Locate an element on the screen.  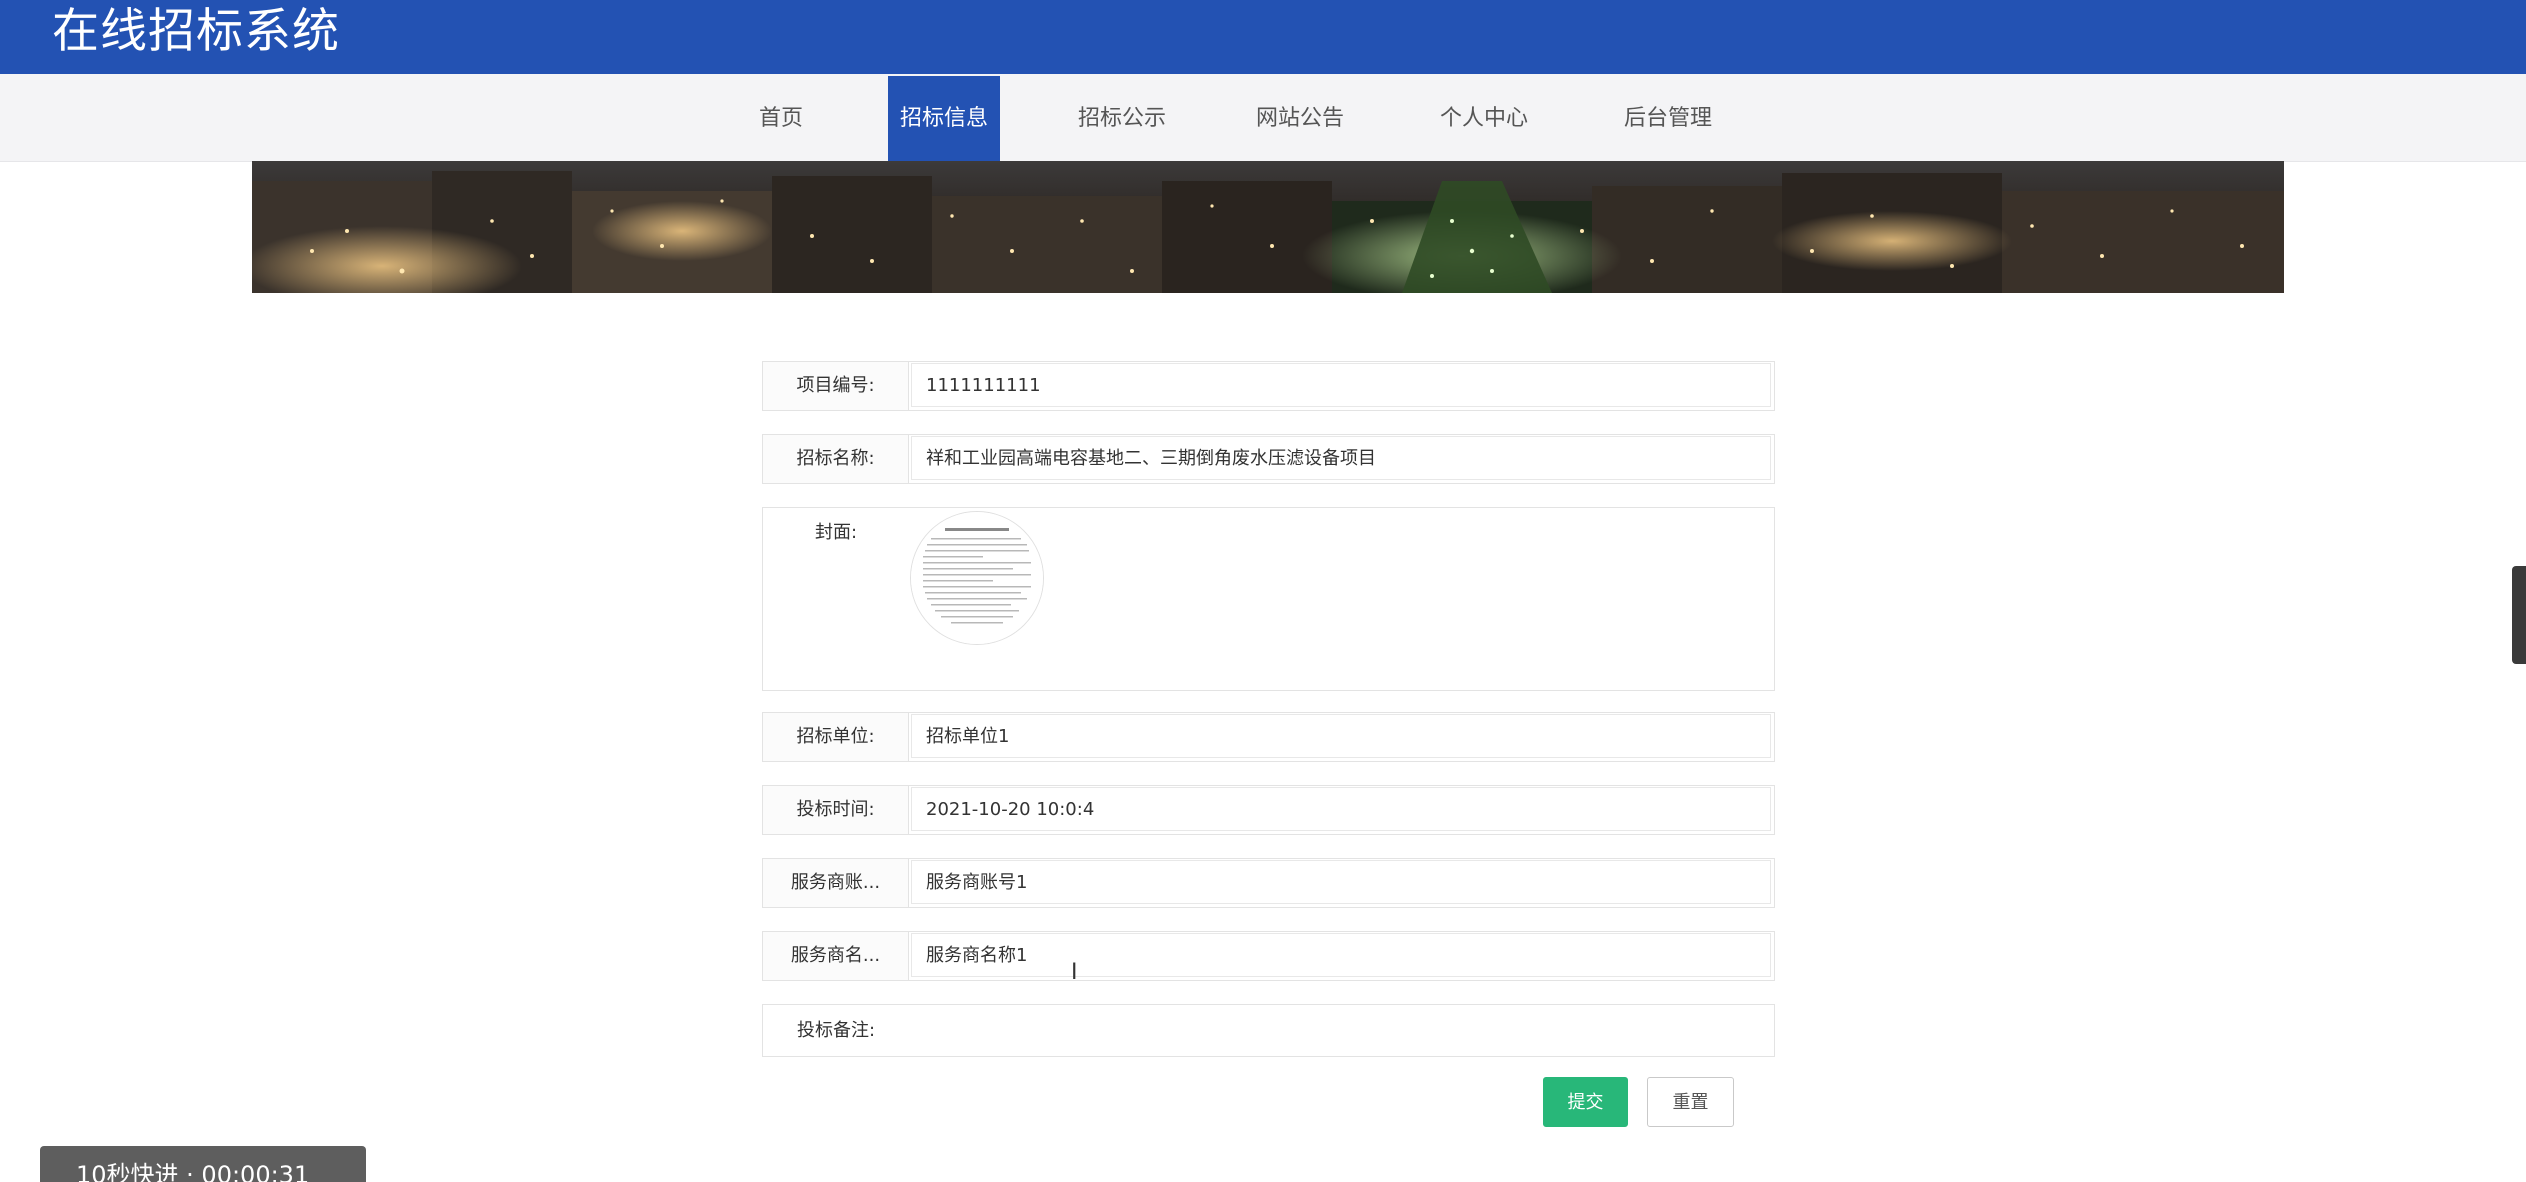
form-row-provider-name: 服务商名... 服务商名称1 is located at coordinates (1268, 956).